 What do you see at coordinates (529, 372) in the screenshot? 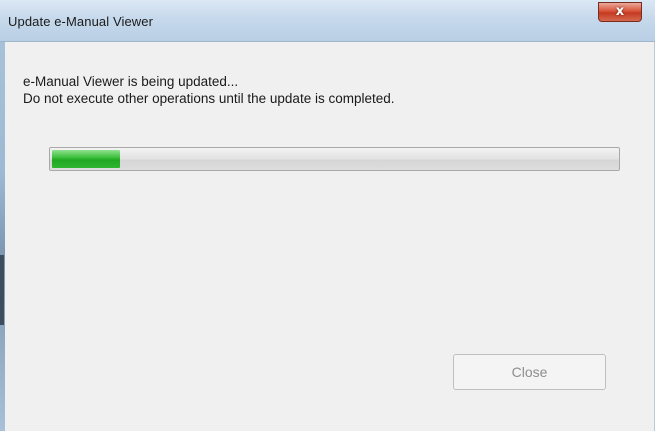
I see `close-button: Close` at bounding box center [529, 372].